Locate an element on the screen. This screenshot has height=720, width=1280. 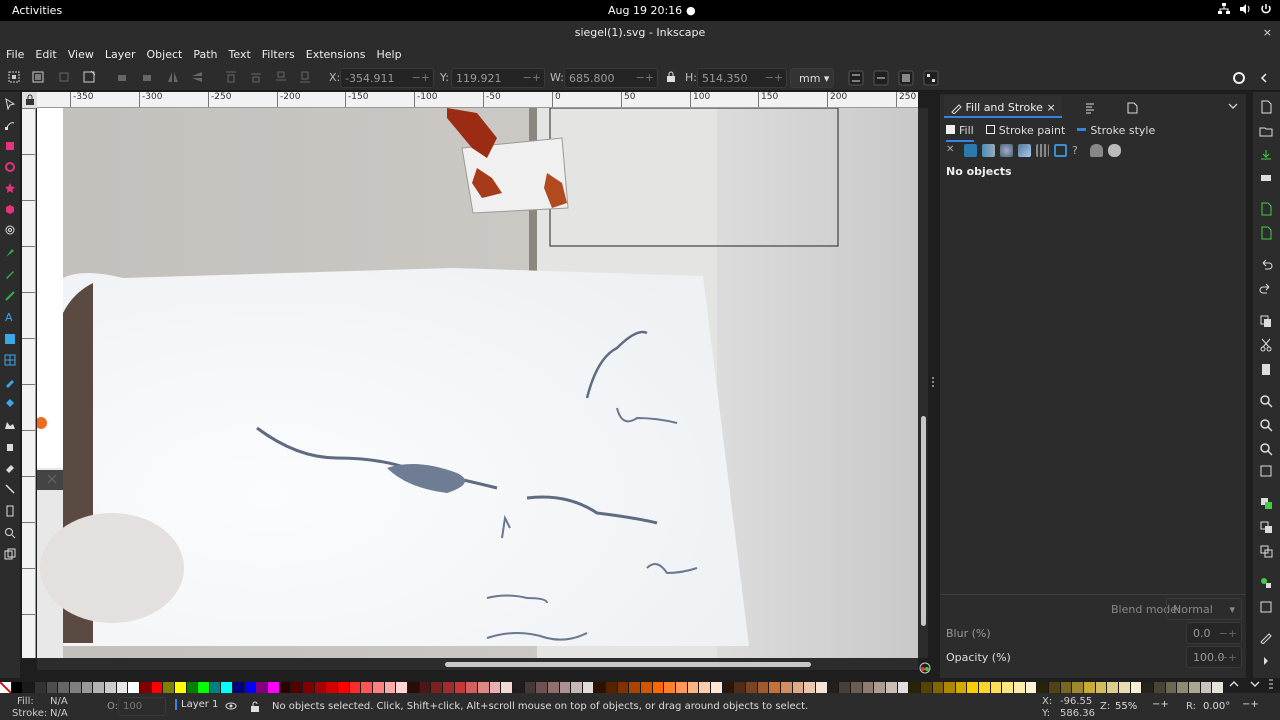
panel-handle-icon is located at coordinates (933, 382).